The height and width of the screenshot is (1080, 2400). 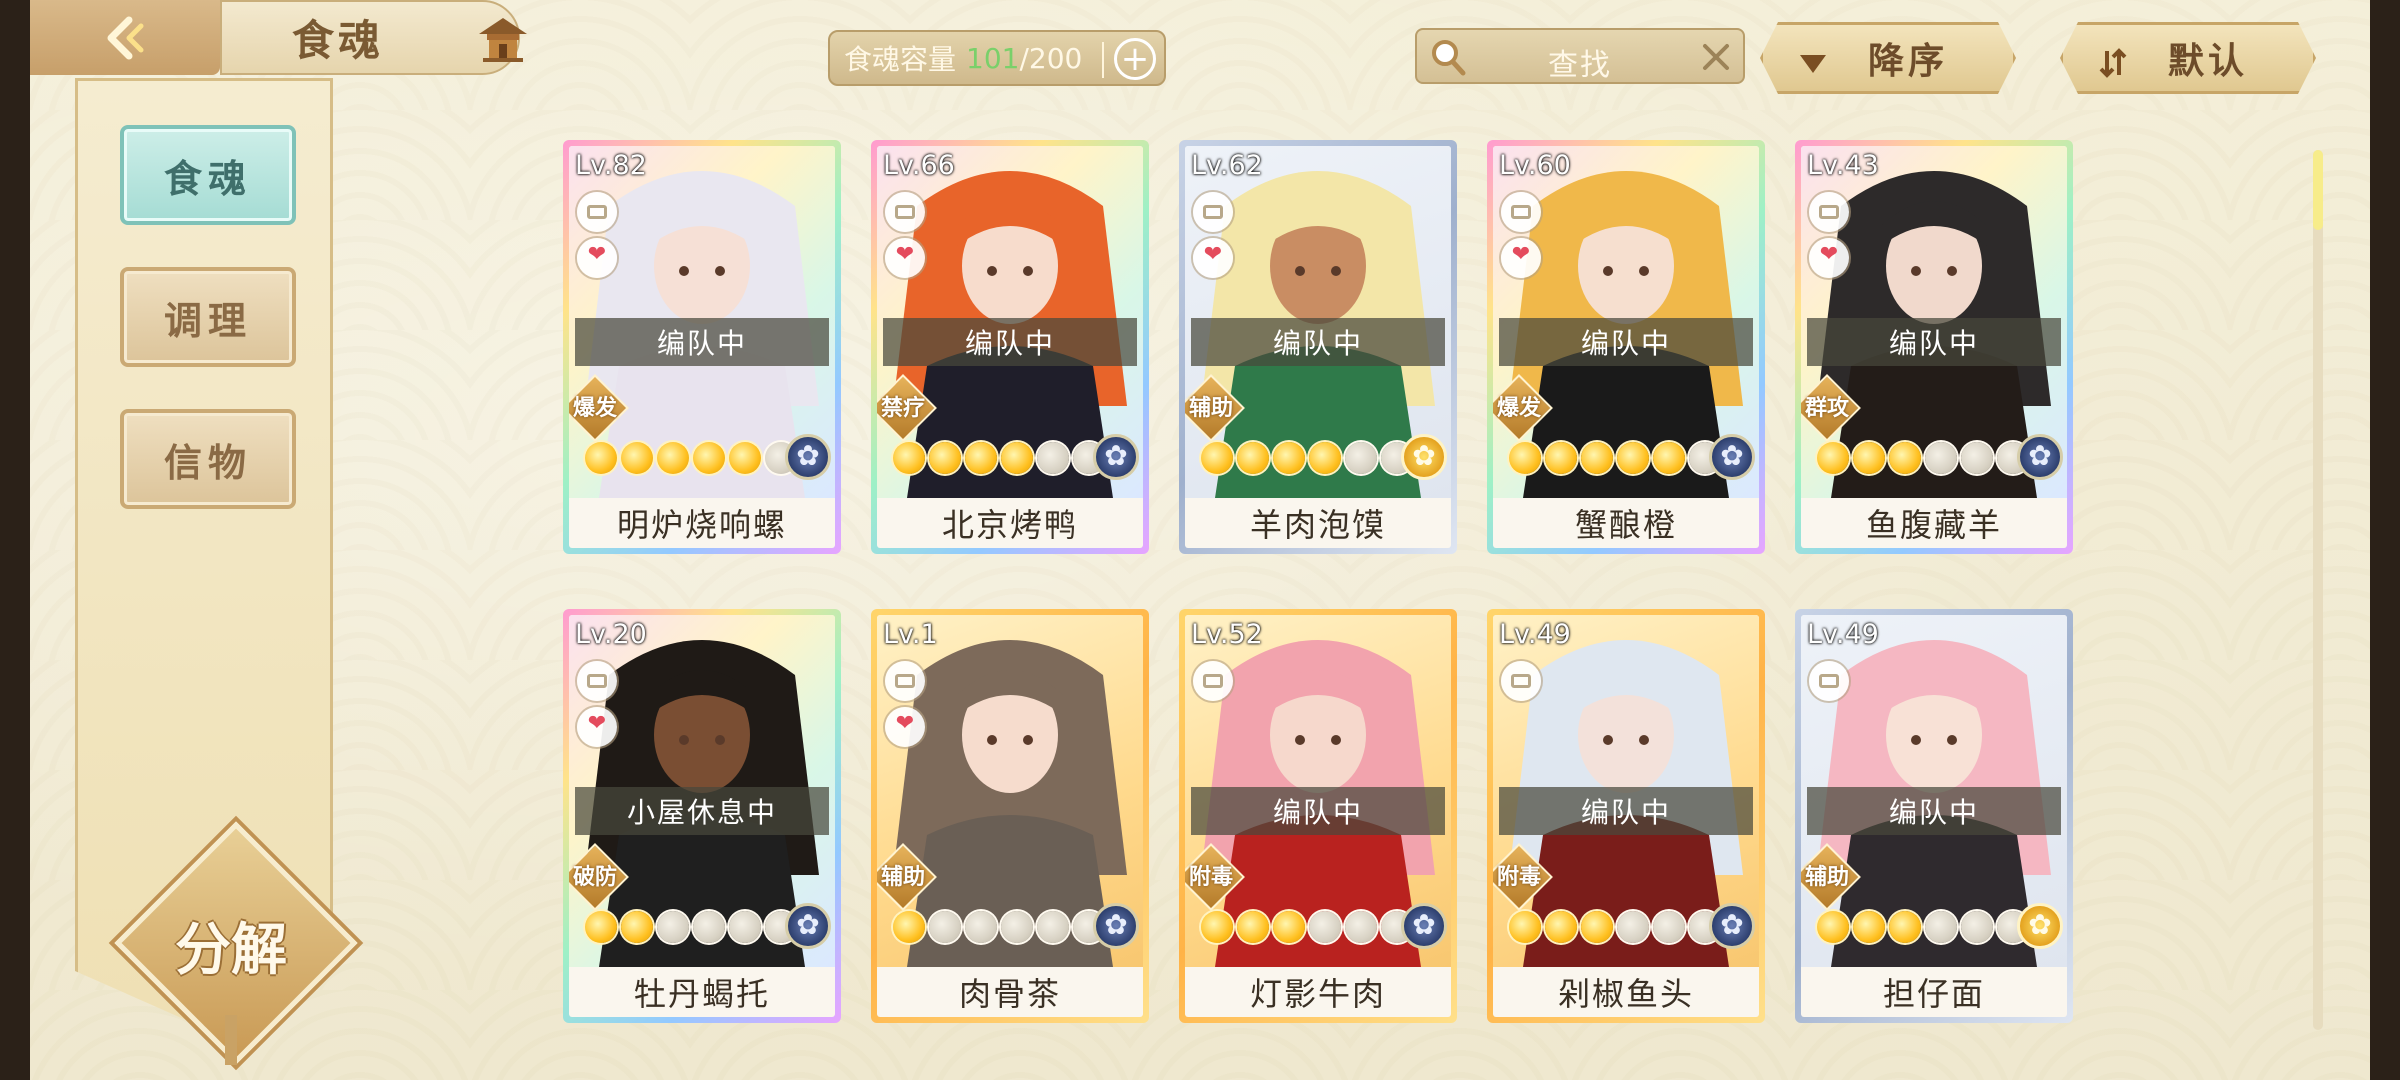 What do you see at coordinates (1933, 525) in the screenshot?
I see `card-name: 鱼腹藏羊` at bounding box center [1933, 525].